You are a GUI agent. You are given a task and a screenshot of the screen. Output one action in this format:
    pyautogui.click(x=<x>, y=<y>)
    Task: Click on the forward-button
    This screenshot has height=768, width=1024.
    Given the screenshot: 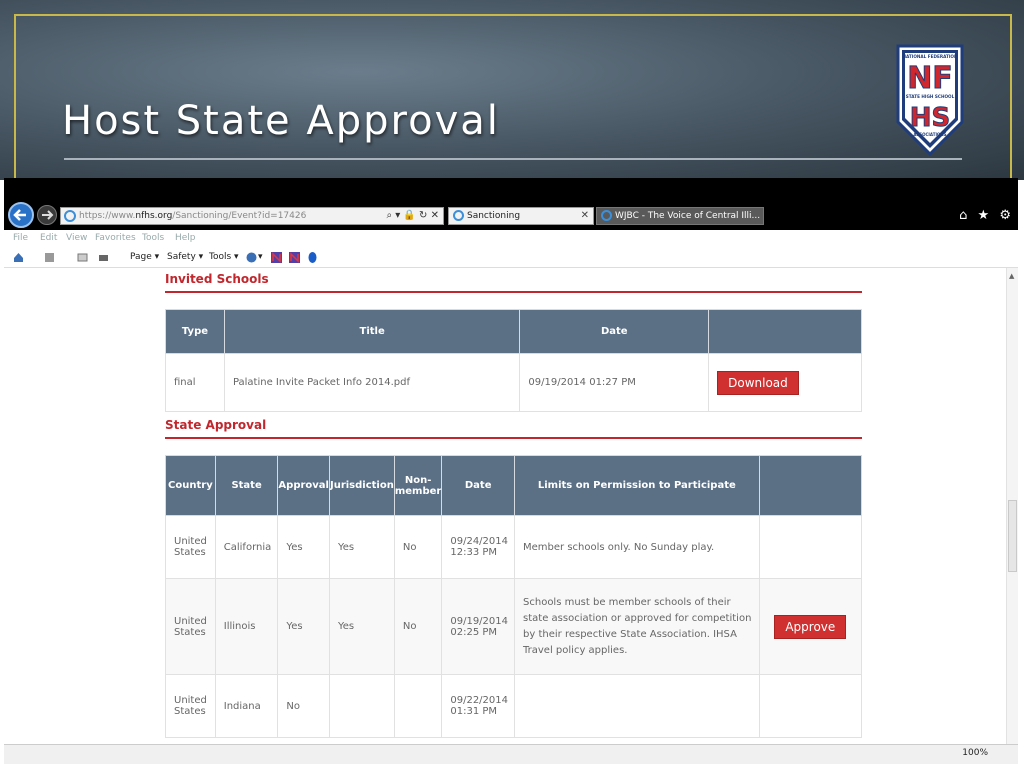 What is the action you would take?
    pyautogui.click(x=47, y=215)
    